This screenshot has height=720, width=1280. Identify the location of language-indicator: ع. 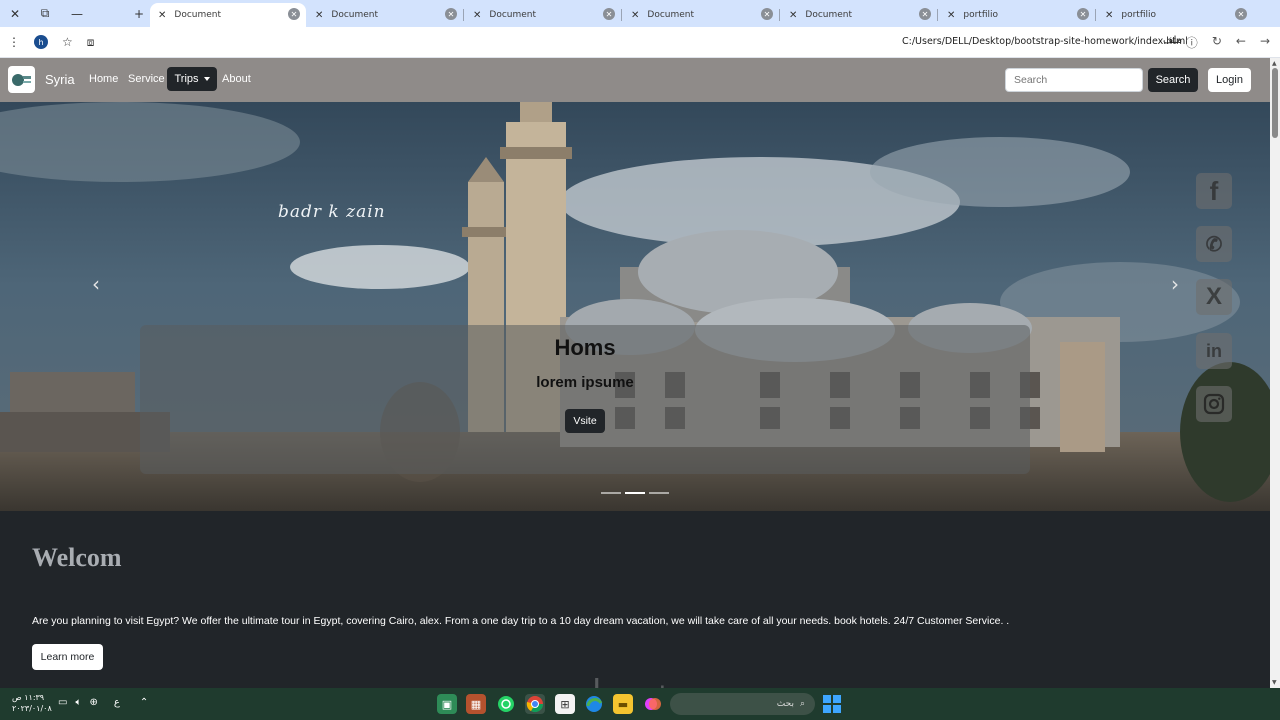
(117, 702).